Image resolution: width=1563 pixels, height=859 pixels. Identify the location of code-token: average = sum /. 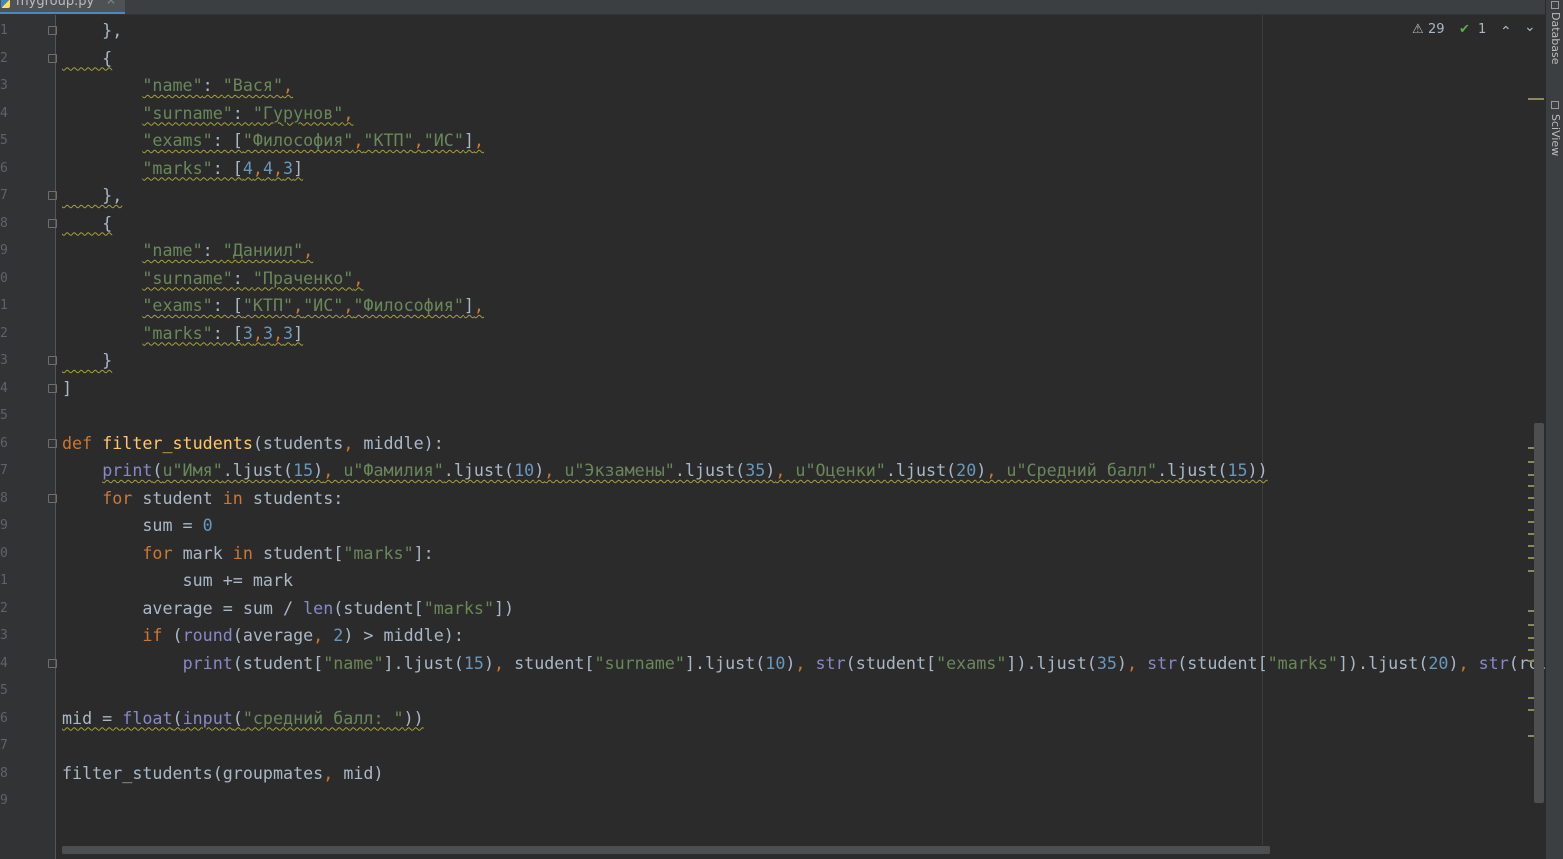
(183, 607).